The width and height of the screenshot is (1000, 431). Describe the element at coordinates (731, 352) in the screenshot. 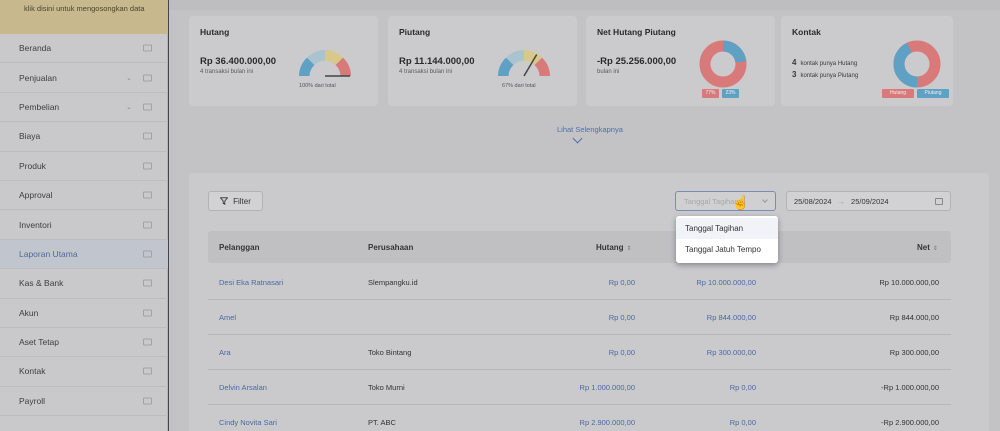

I see `cell-piutang: Rp 300.000,00` at that location.